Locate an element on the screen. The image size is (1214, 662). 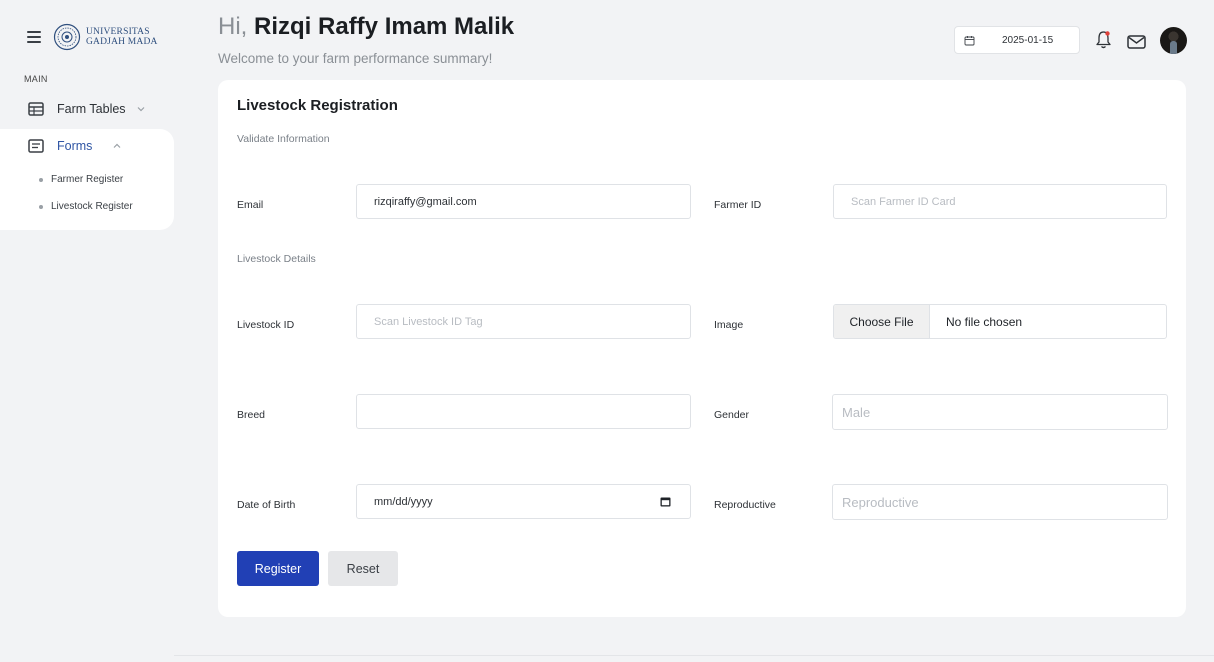
avatar is located at coordinates (1173, 40).